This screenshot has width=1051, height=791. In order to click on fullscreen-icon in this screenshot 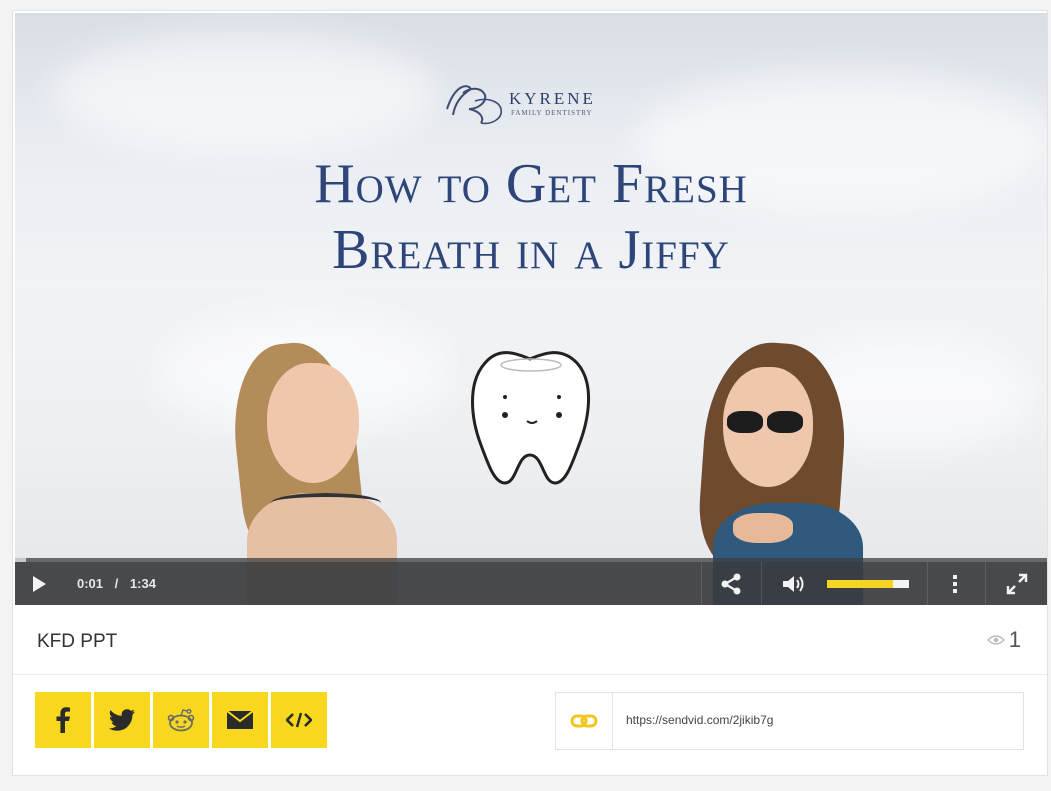, I will do `click(1017, 583)`.